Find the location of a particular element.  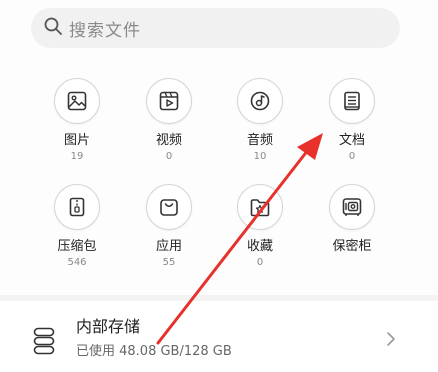

category-label: 压缩包 is located at coordinates (77, 246).